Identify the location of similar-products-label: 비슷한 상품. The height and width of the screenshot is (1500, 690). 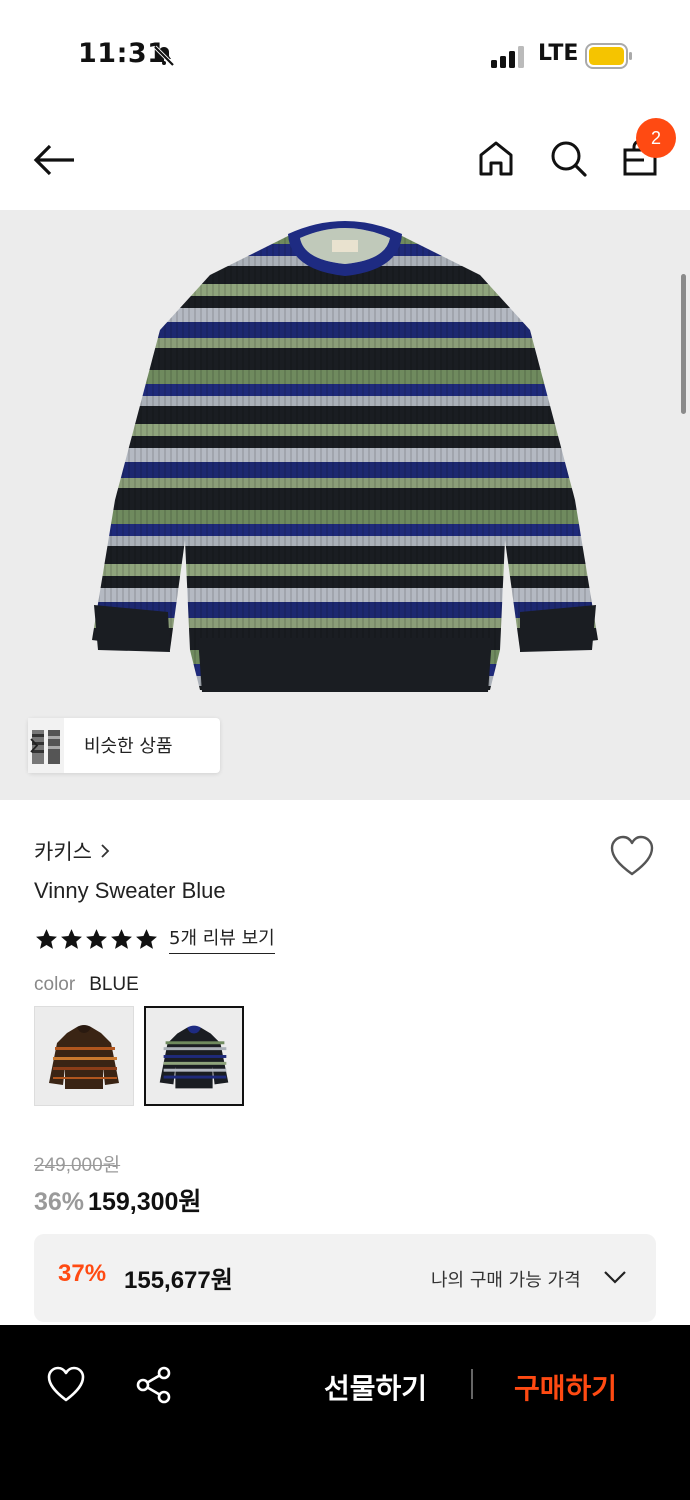
(128, 746).